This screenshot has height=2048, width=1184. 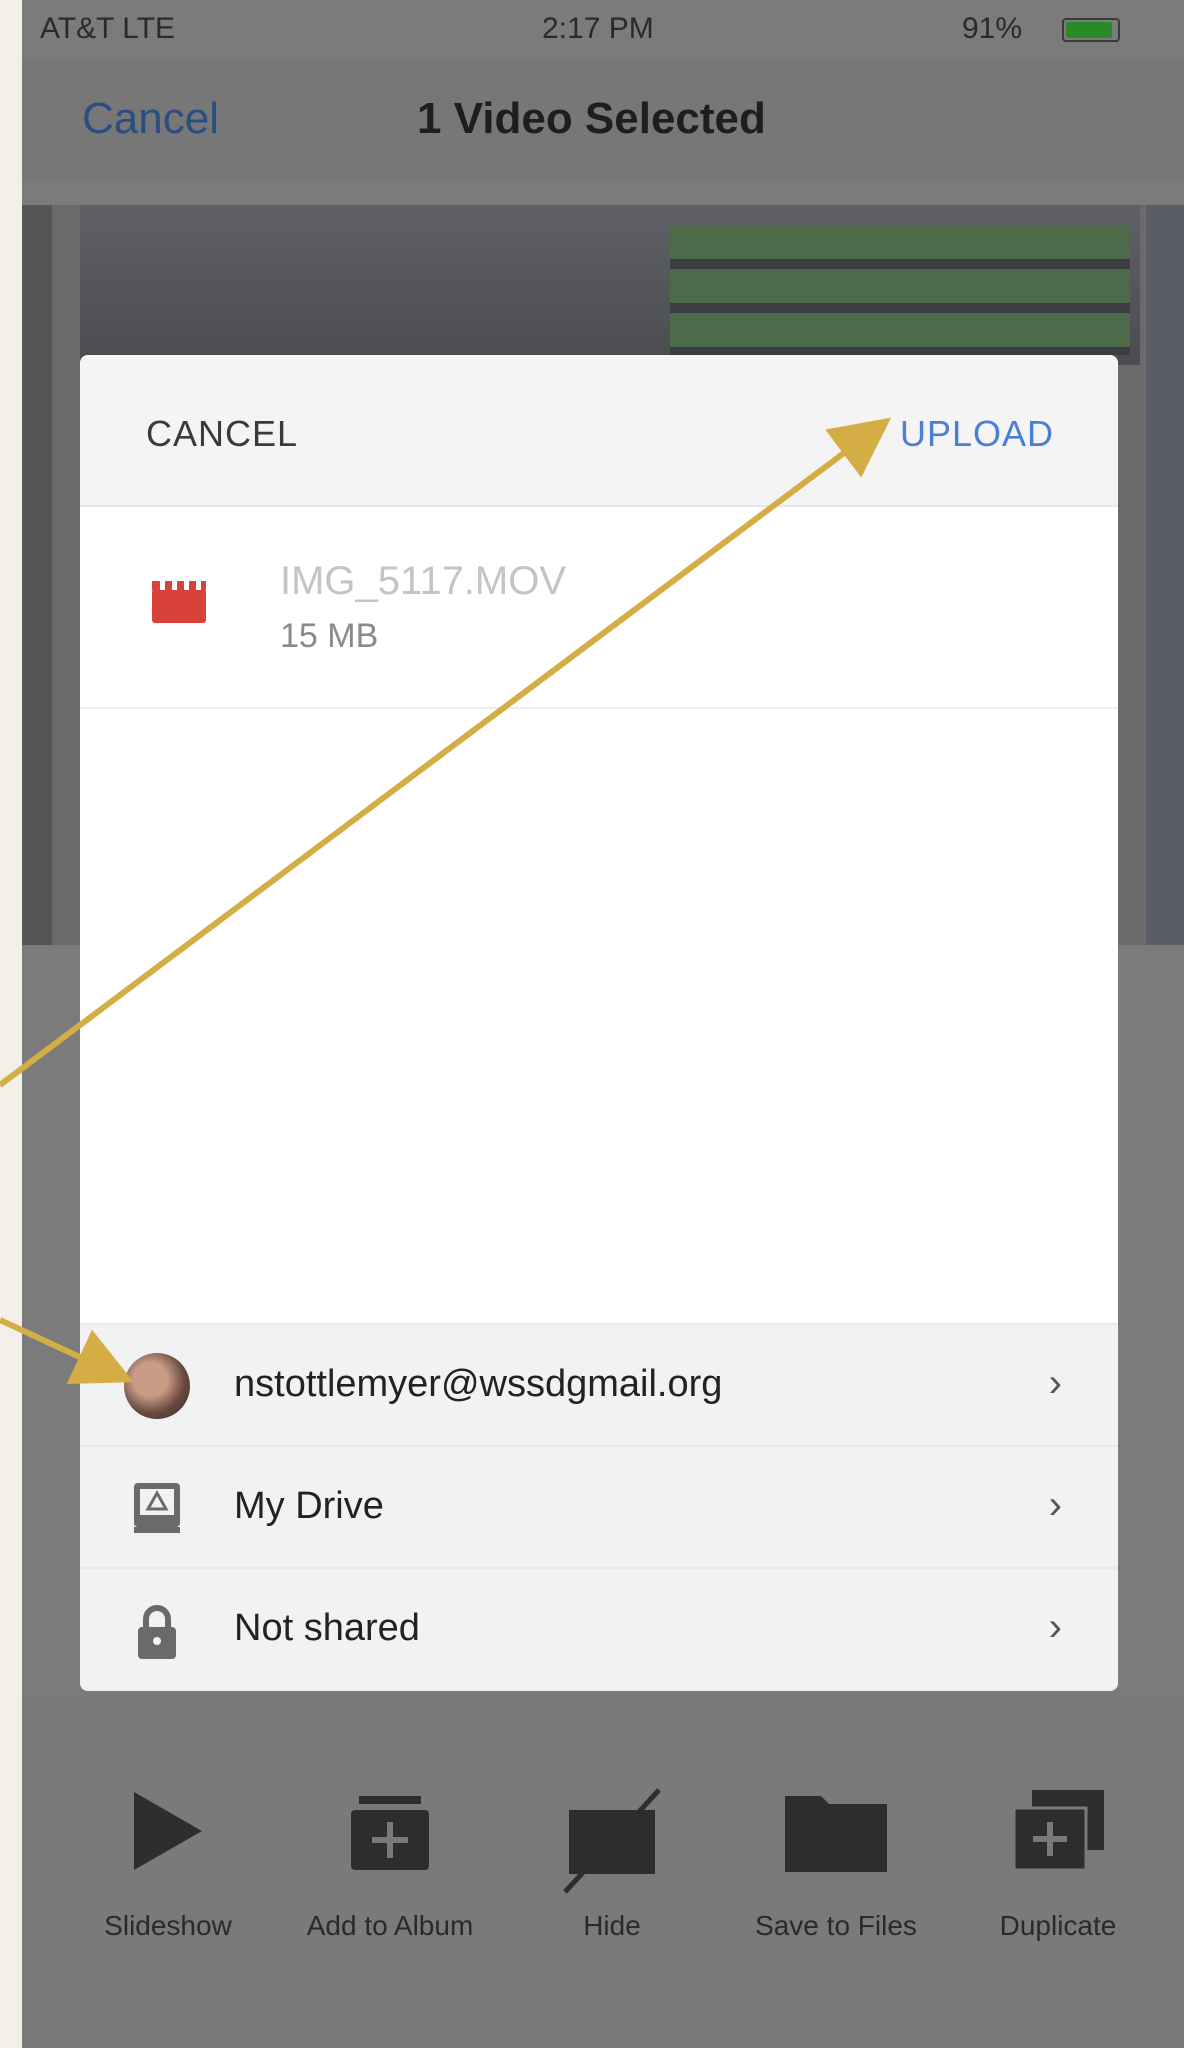 I want to click on nav-cancel-button: Cancel, so click(x=150, y=119).